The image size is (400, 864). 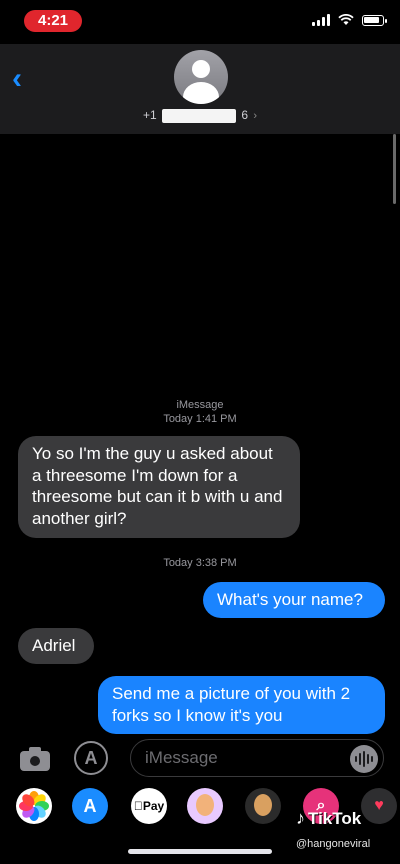 I want to click on conversation-header: ‹ +1 6 ›, so click(x=200, y=89).